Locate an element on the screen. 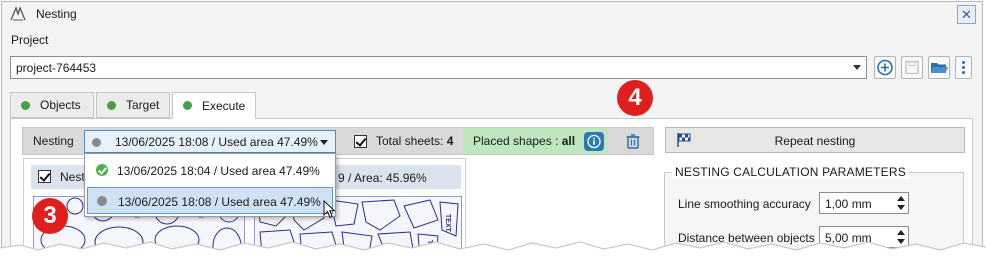 The height and width of the screenshot is (268, 986). total-sheets-value: 4 is located at coordinates (450, 141).